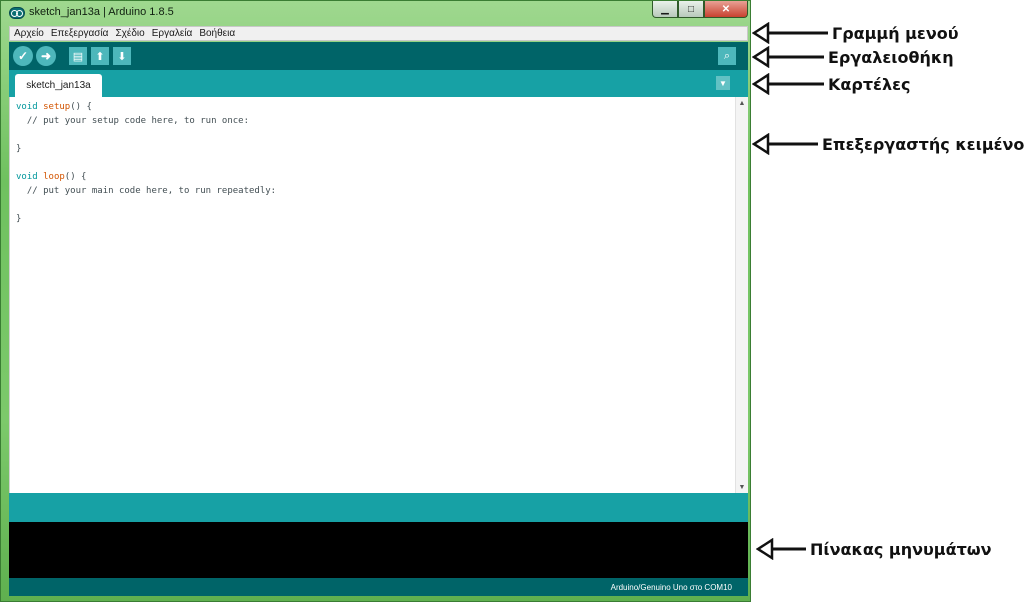 This screenshot has height=602, width=1024. Describe the element at coordinates (901, 549) in the screenshot. I see `annotation-messages-label: Πίνακας μηνυμάτων` at that location.